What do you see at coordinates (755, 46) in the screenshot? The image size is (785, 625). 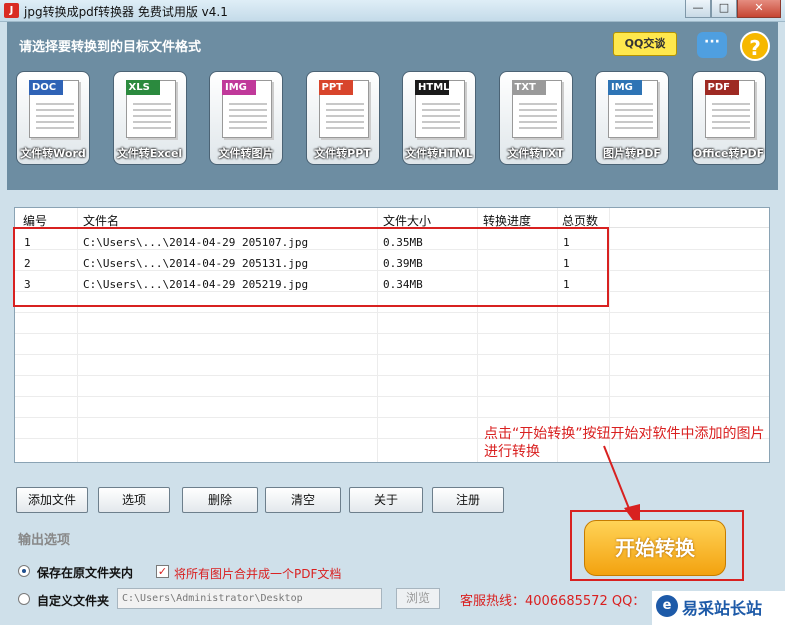 I see `help-icon: ?` at bounding box center [755, 46].